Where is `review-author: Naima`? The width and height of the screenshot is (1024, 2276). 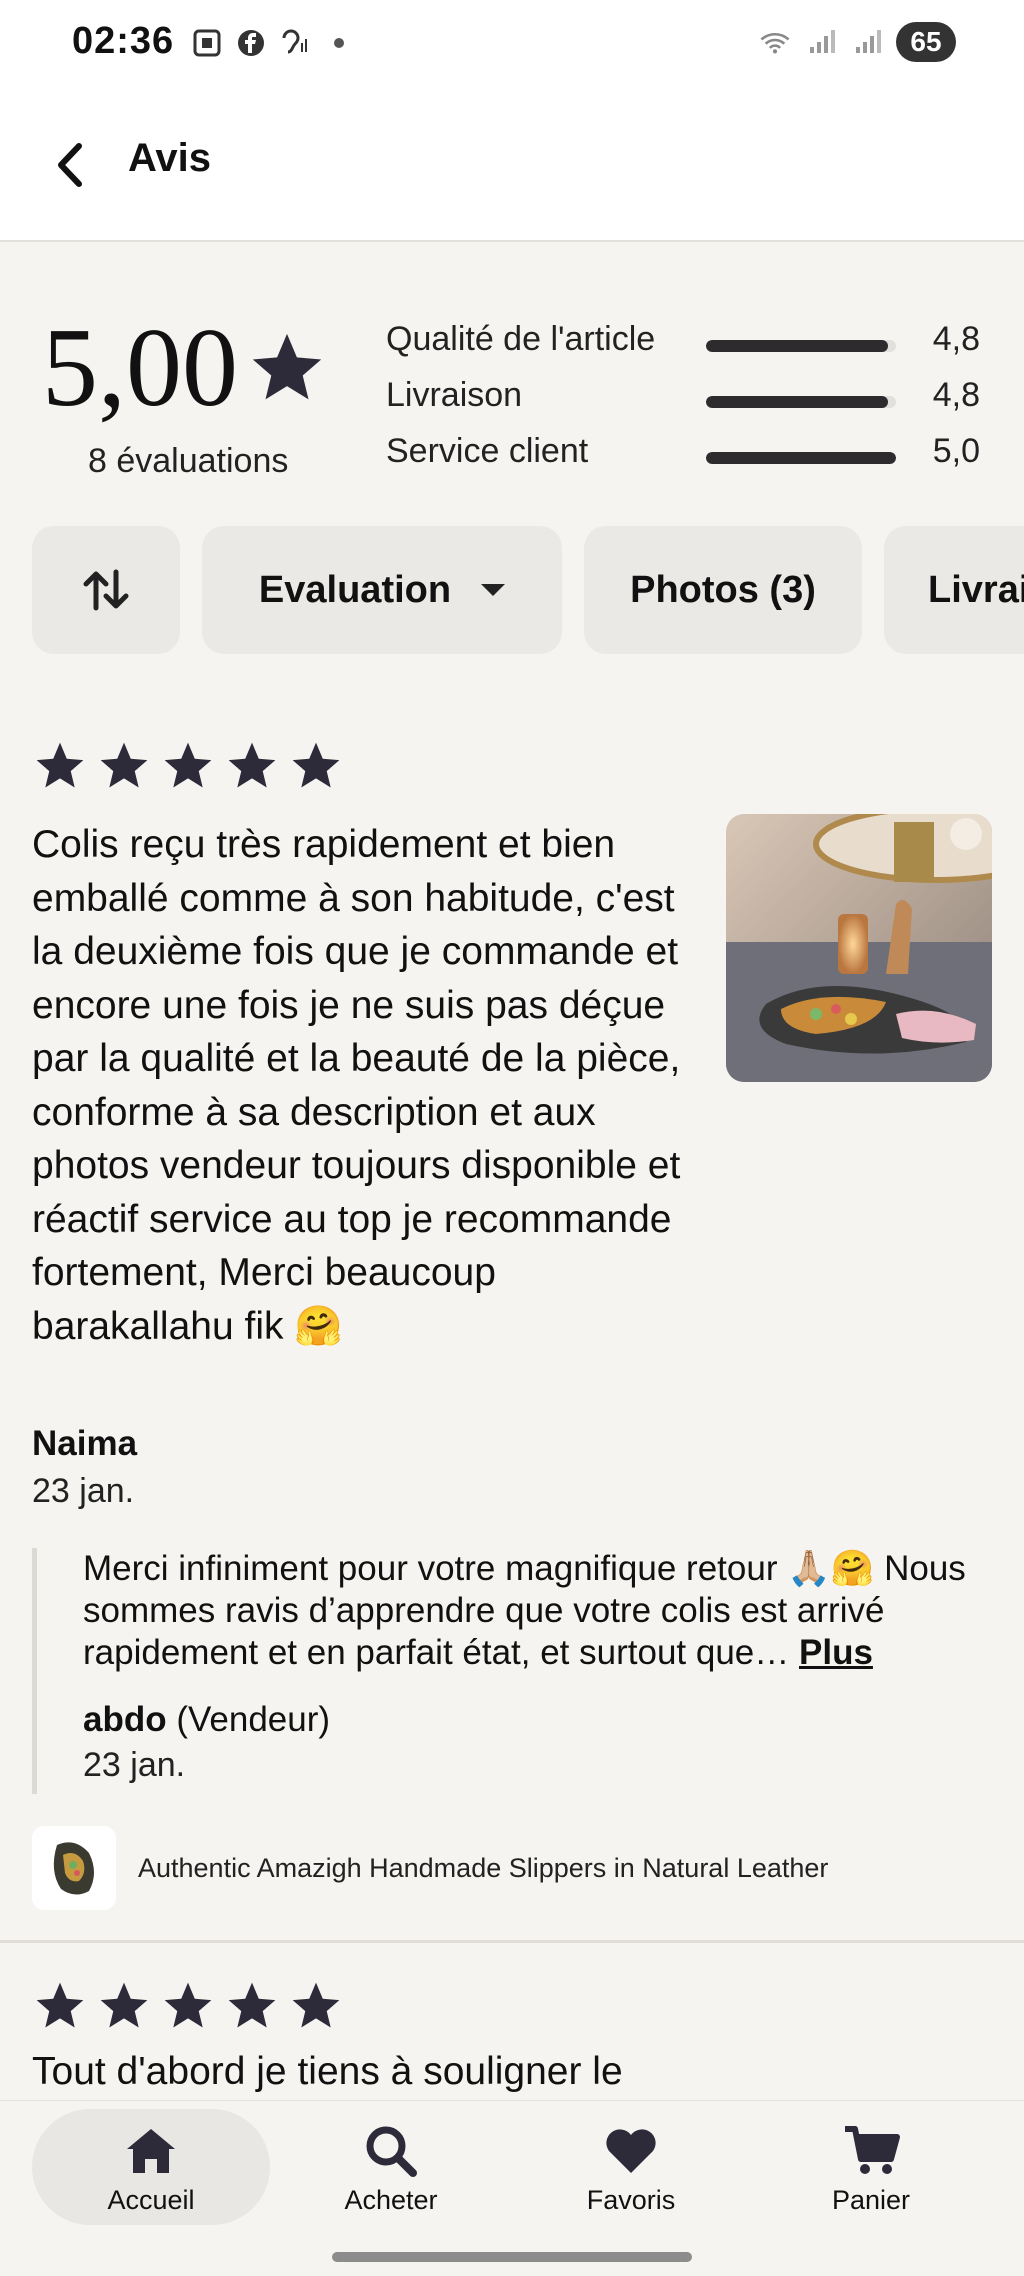
review-author: Naima is located at coordinates (85, 1443).